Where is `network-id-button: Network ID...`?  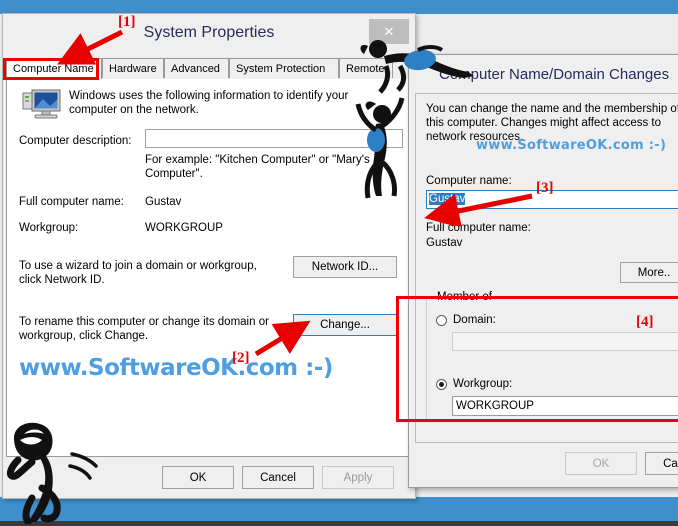
network-id-button: Network ID... is located at coordinates (345, 267).